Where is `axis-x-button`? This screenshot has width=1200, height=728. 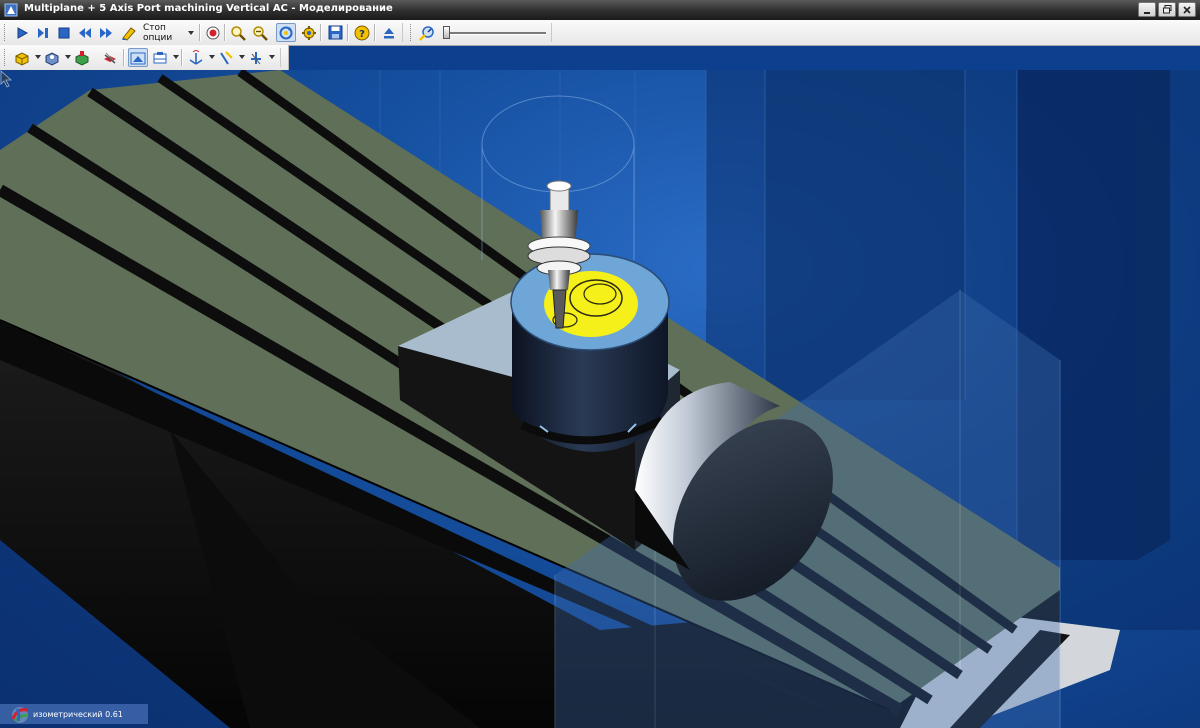
axis-x-button is located at coordinates (226, 57).